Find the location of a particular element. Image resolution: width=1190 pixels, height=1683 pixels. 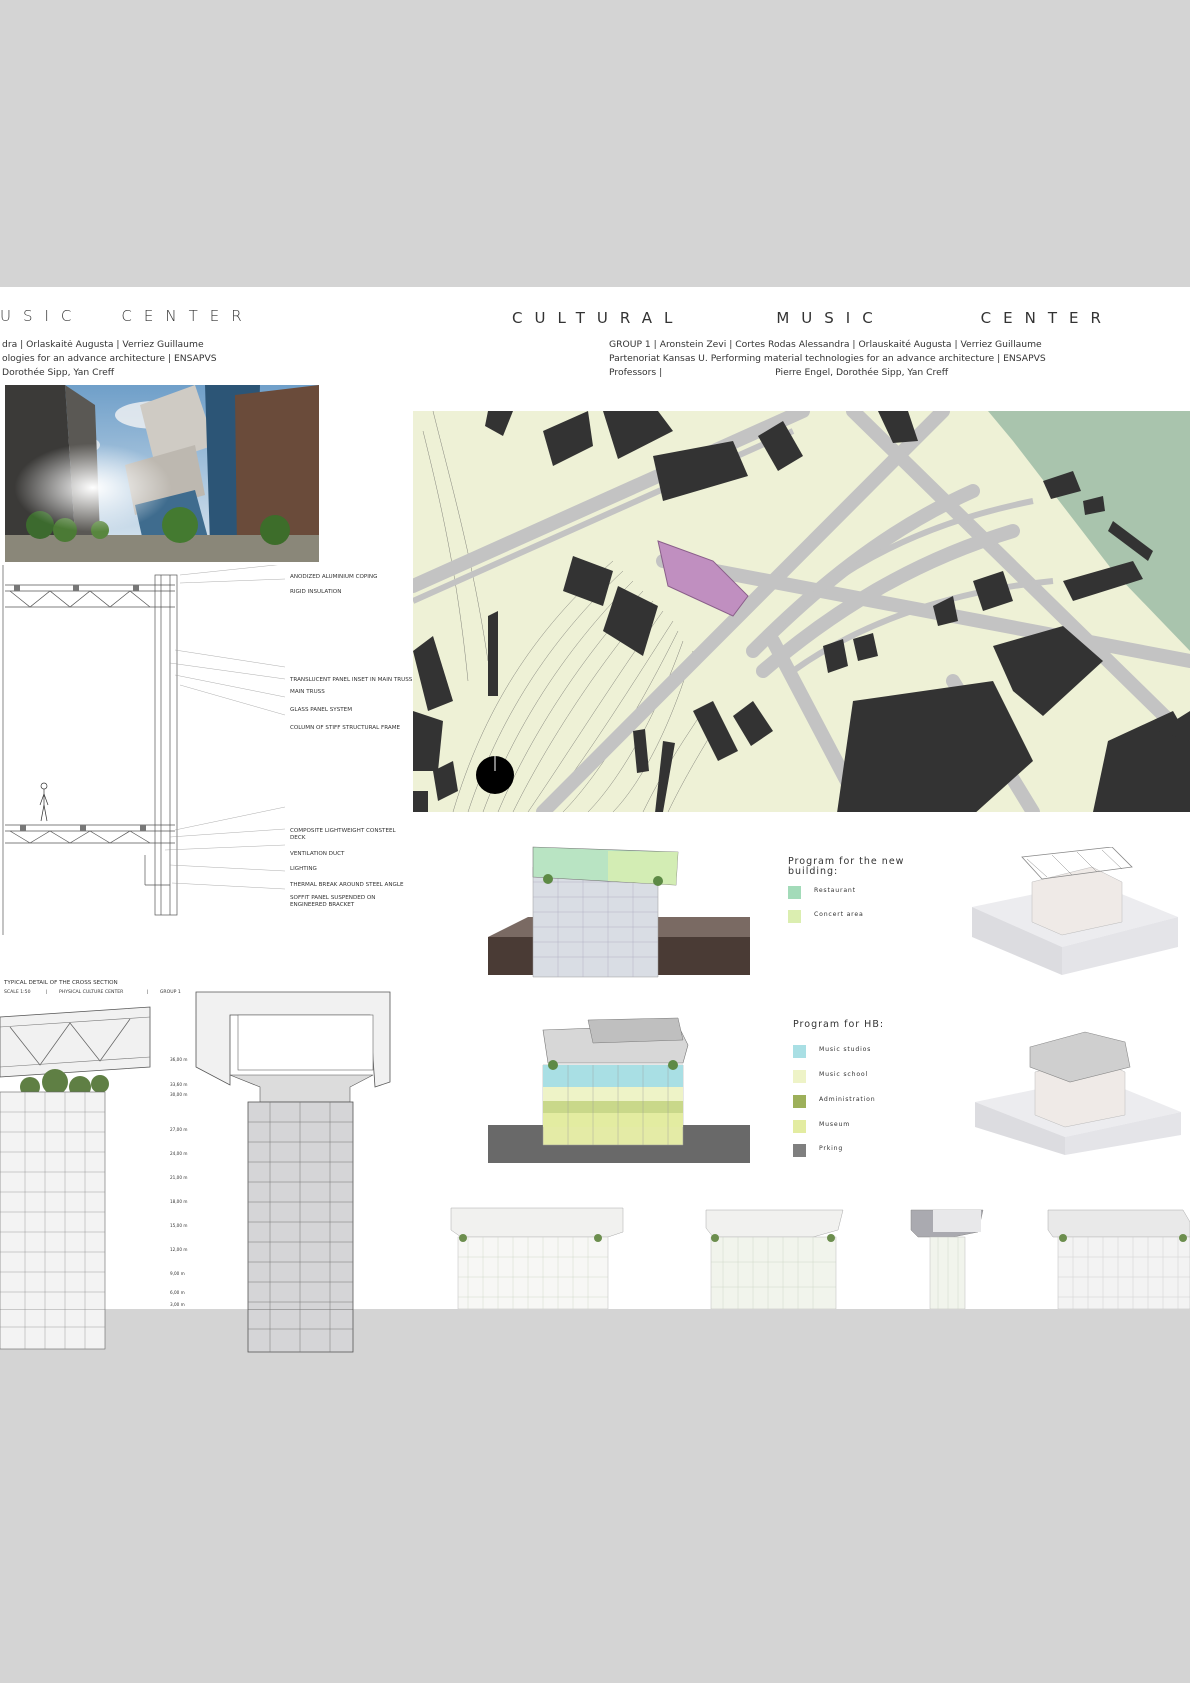

legend-label: Concert area is located at coordinates (839, 914).